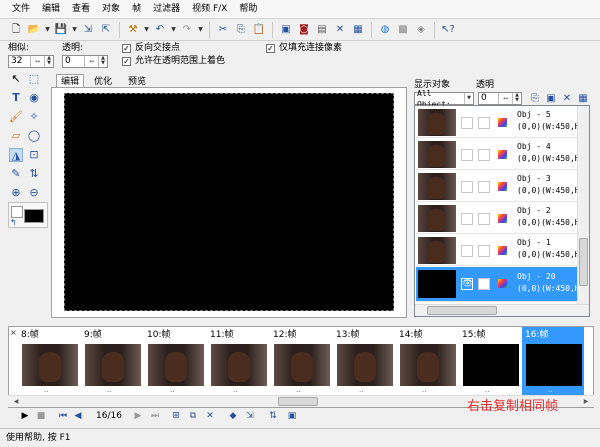 This screenshot has width=600, height=447. I want to click on delete-frame-icon: ✕, so click(210, 416).